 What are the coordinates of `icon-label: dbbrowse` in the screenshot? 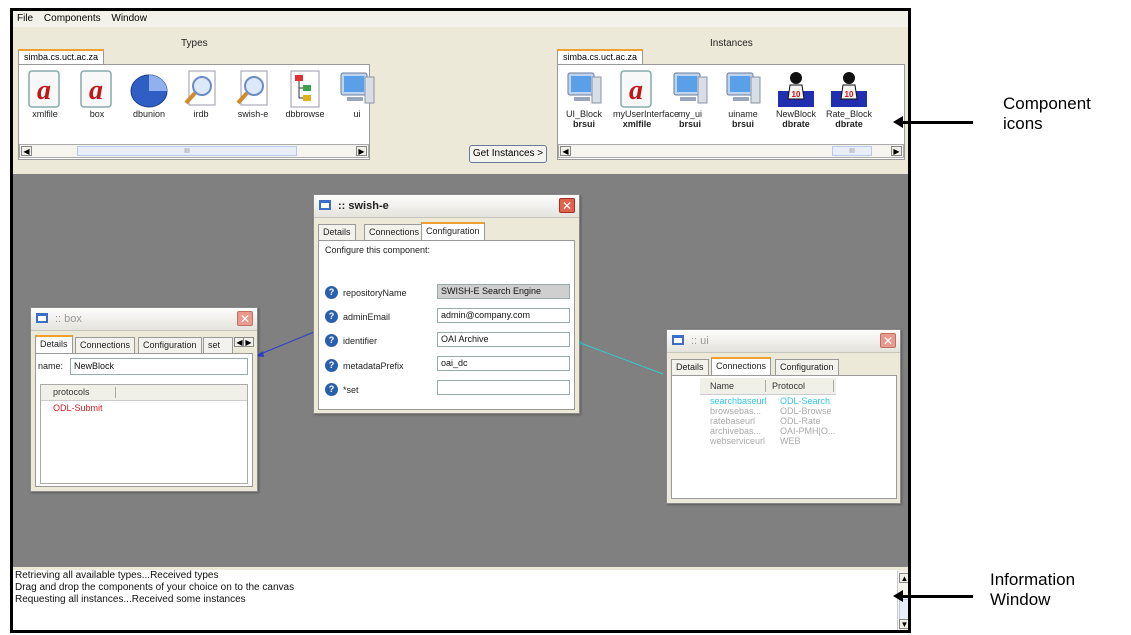 It's located at (305, 114).